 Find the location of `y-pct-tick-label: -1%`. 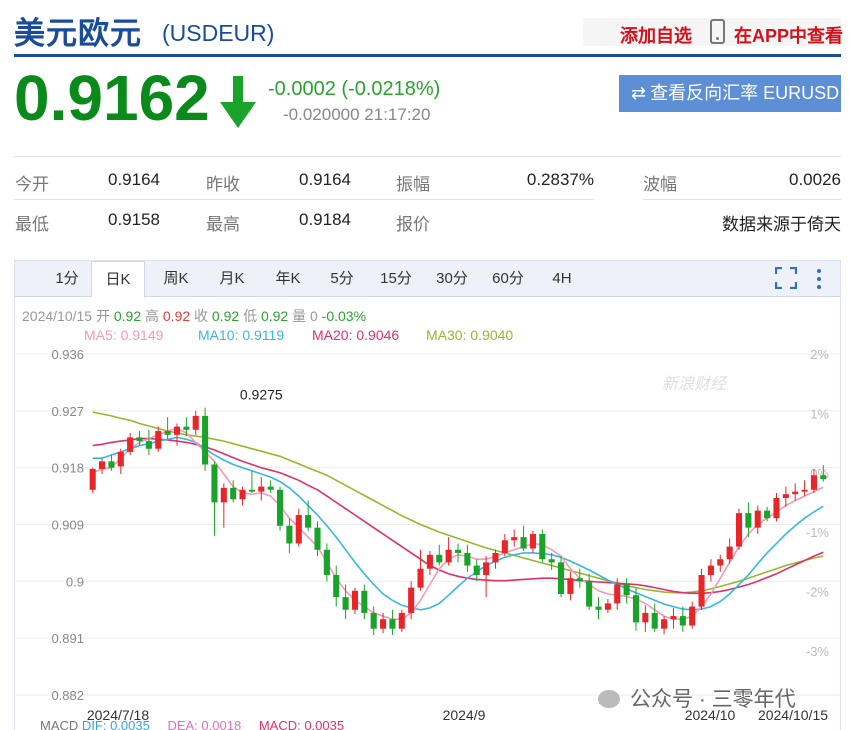

y-pct-tick-label: -1% is located at coordinates (818, 532).